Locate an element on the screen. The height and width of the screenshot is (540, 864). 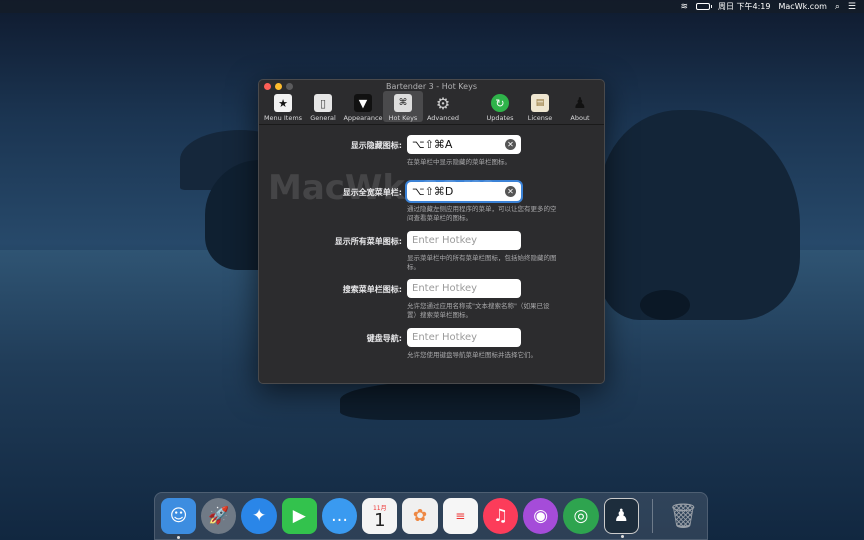
hotkey-description: 允许您使用键盘导航菜单栏图标并选择它们。 is located at coordinates (472, 355).